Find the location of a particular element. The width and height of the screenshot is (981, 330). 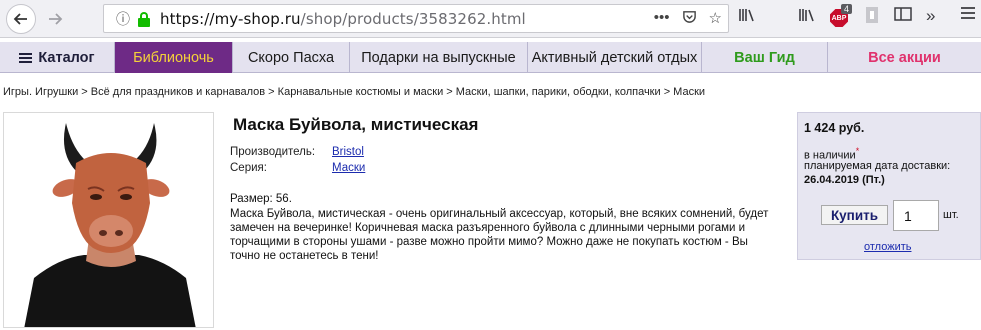

quantity-unit: шт. is located at coordinates (951, 215).